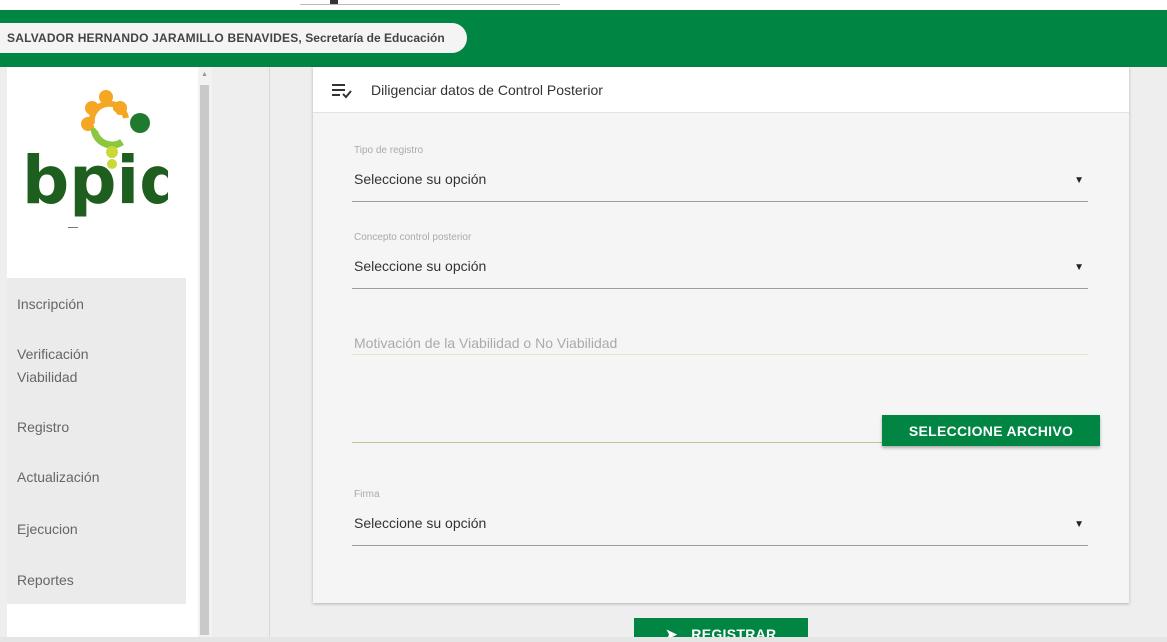 This screenshot has height=642, width=1167. What do you see at coordinates (367, 494) in the screenshot?
I see `firma-label: Firma` at bounding box center [367, 494].